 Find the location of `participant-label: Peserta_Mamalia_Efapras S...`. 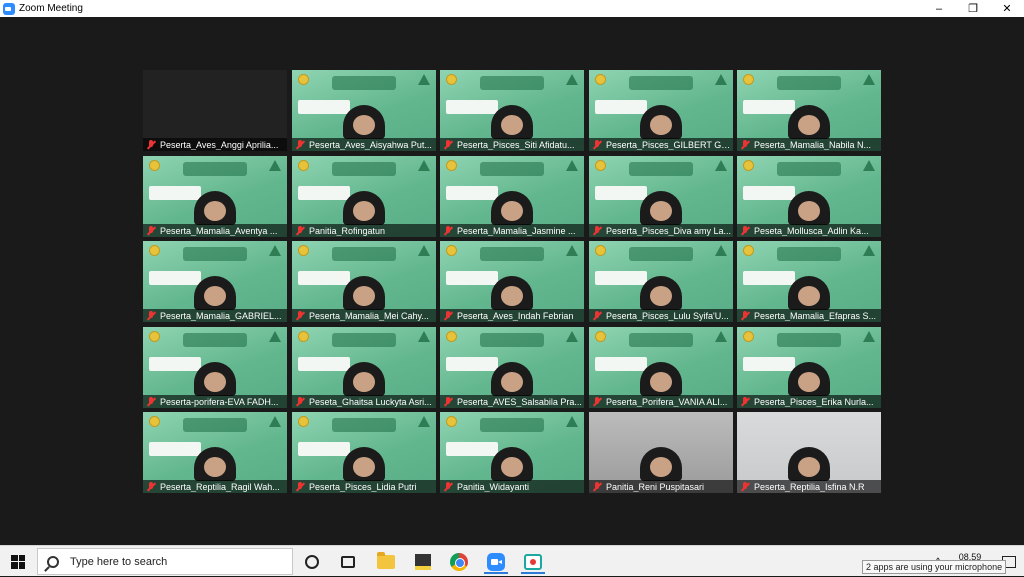

participant-label: Peserta_Mamalia_Efapras S... is located at coordinates (809, 315).